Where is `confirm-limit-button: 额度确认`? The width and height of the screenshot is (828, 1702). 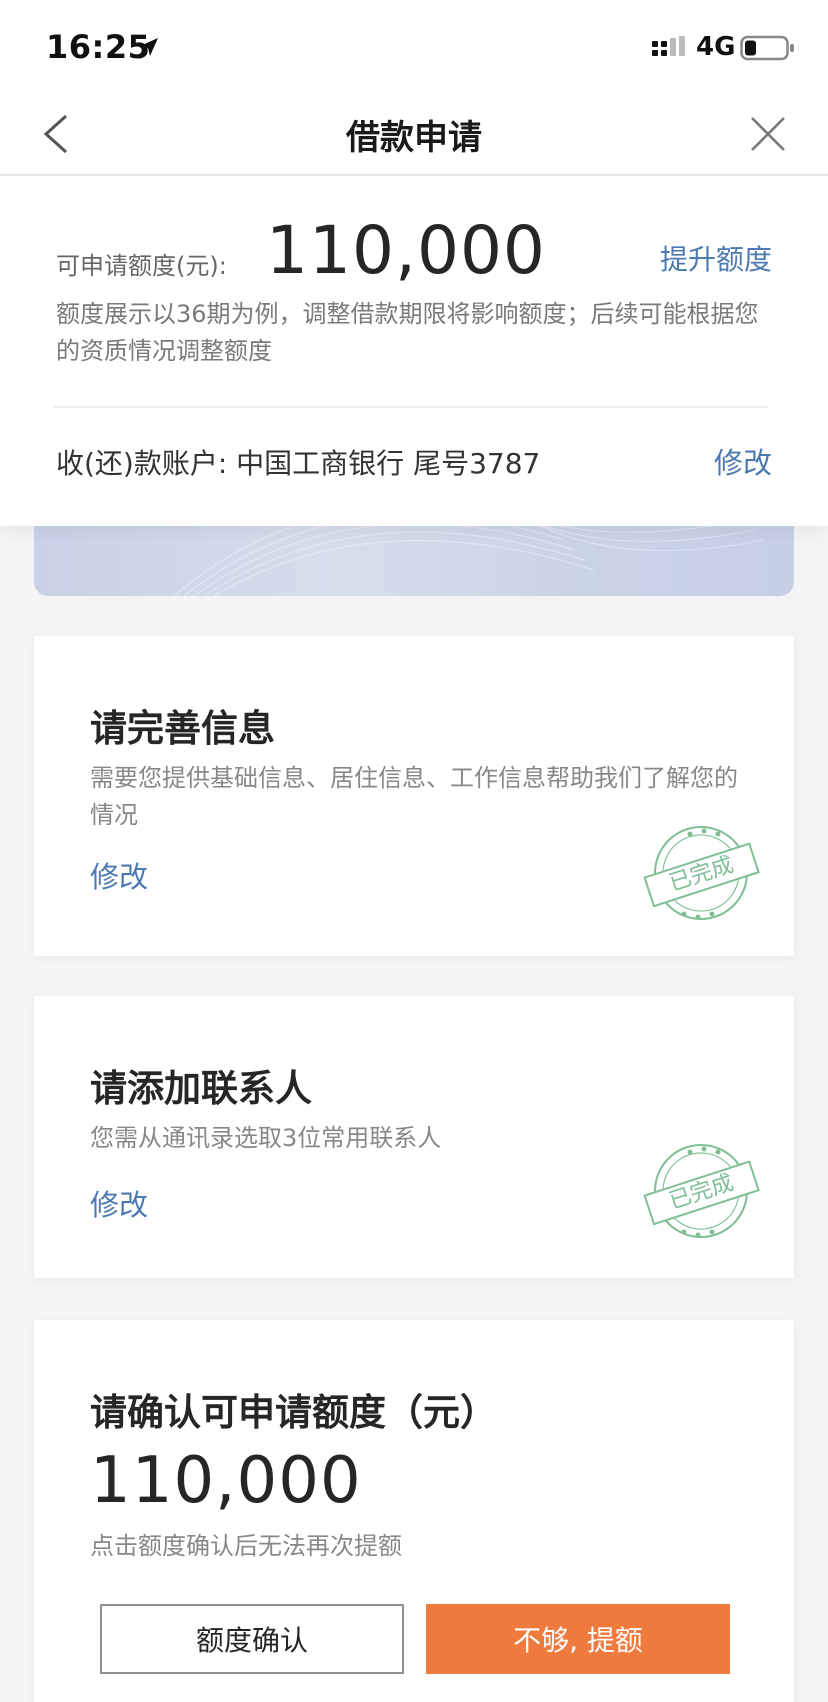
confirm-limit-button: 额度确认 is located at coordinates (252, 1639).